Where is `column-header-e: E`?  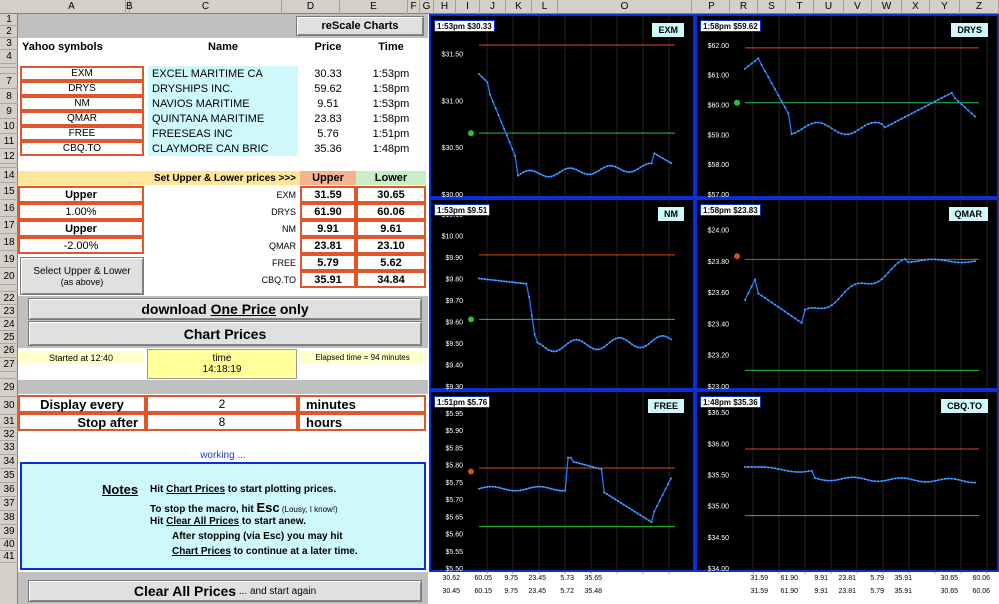
column-header-e: E is located at coordinates (374, 7).